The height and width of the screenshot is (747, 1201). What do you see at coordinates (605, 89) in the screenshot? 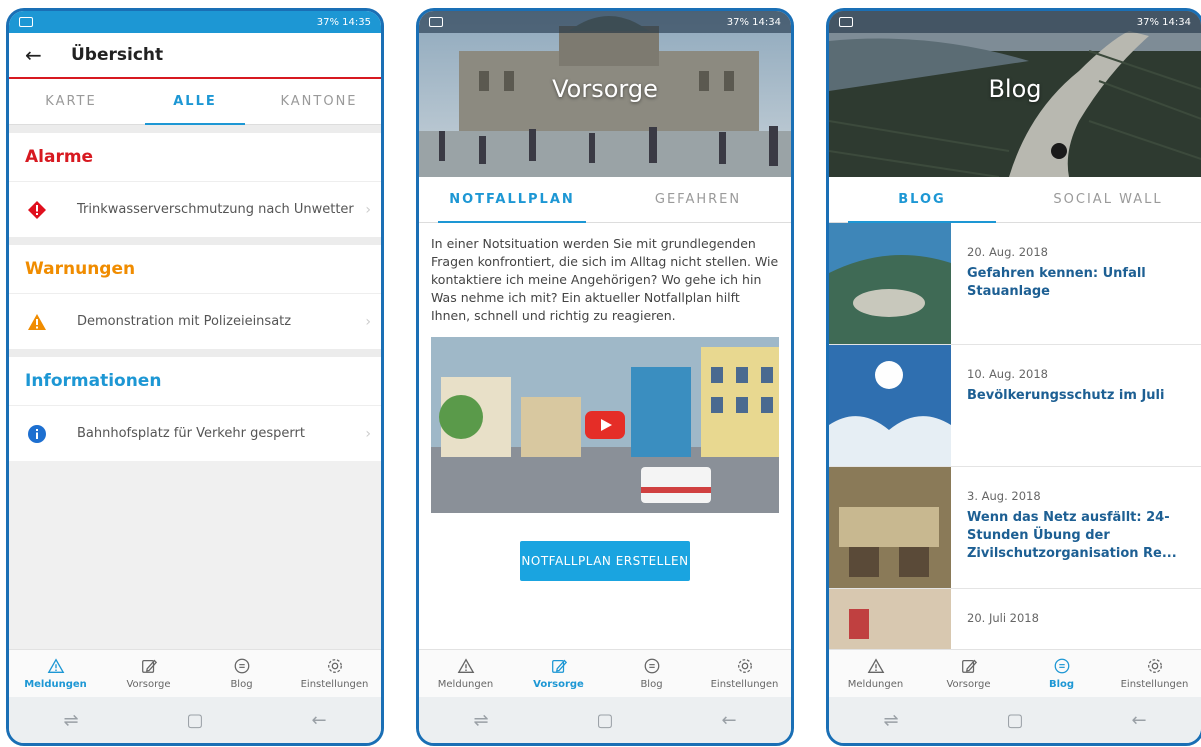
I see `hero-title: Vorsorge` at bounding box center [605, 89].